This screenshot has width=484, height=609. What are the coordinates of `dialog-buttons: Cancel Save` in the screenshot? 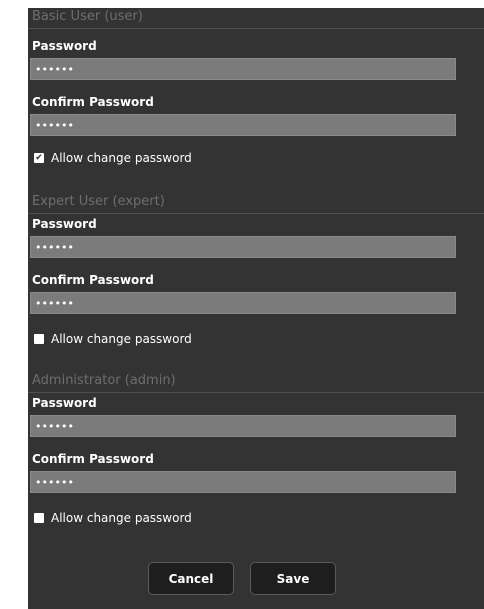 It's located at (256, 579).